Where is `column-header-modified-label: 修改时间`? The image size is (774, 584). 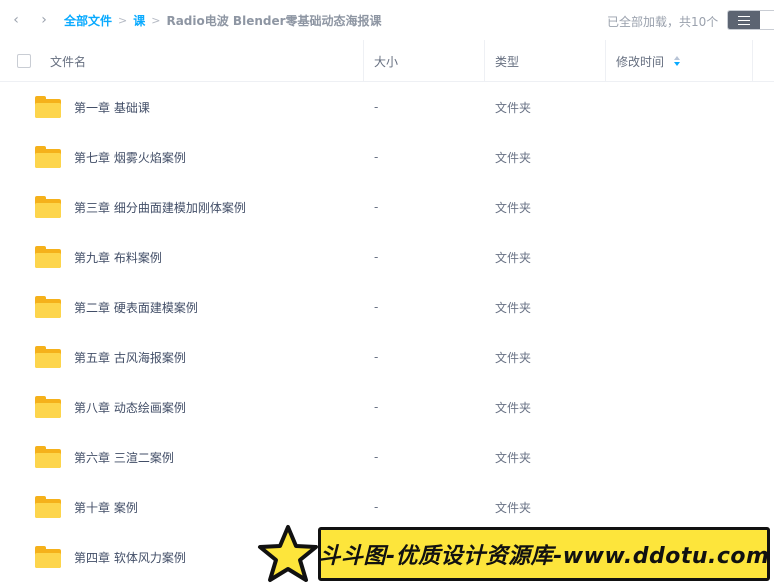
column-header-modified-label: 修改时间 is located at coordinates (640, 61).